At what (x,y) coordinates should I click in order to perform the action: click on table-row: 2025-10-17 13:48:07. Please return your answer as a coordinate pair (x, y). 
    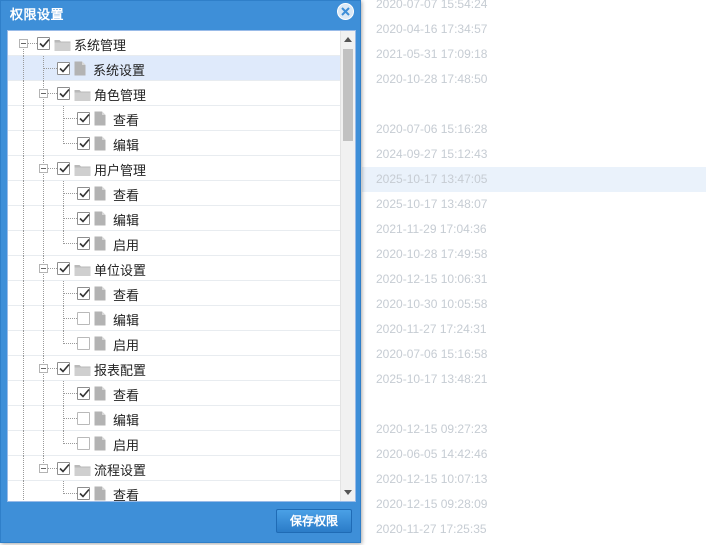
    Looking at the image, I should click on (534, 204).